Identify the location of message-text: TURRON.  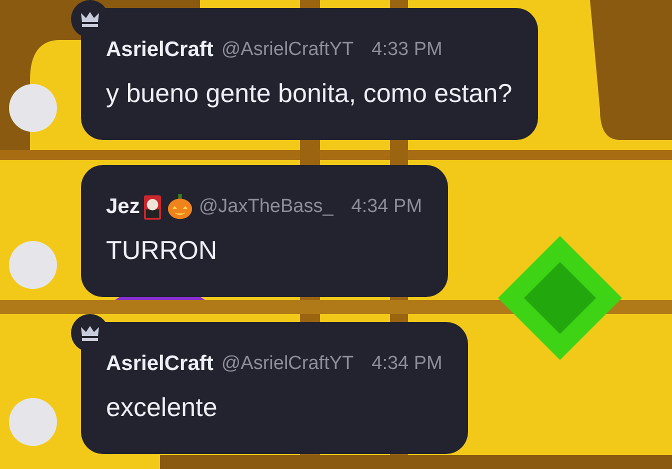
(162, 250).